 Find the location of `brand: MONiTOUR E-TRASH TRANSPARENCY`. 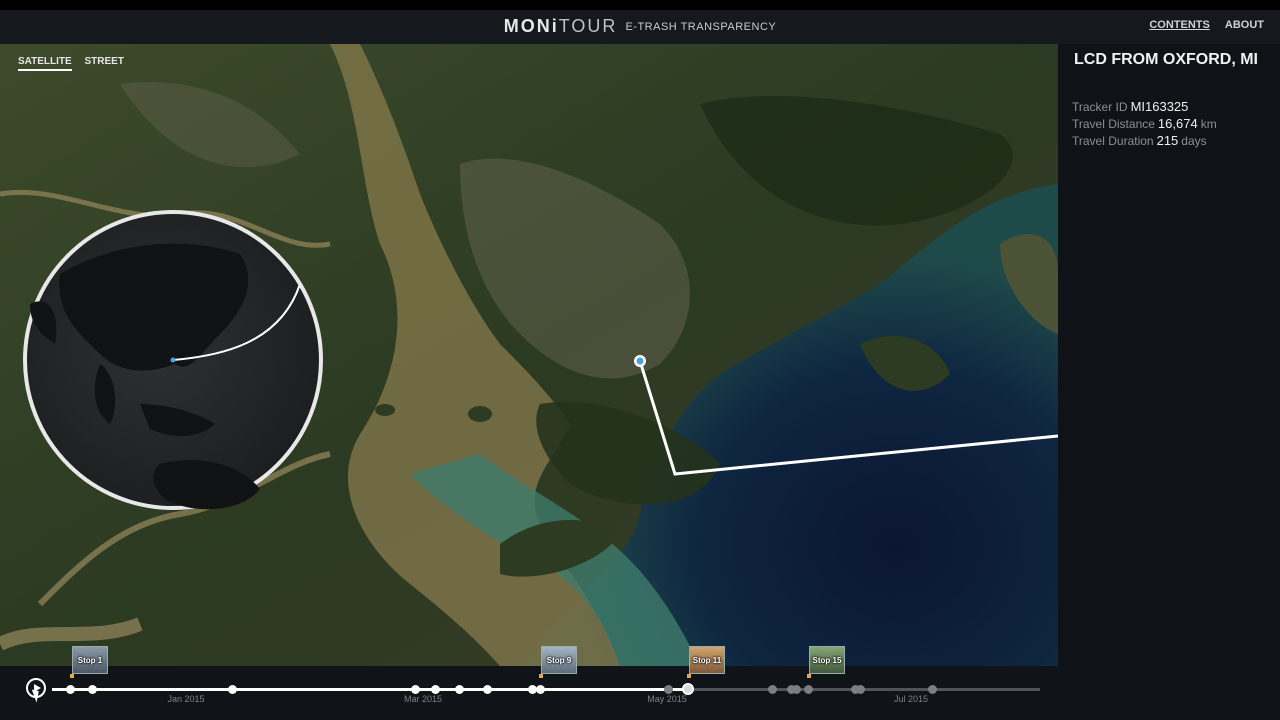

brand: MONiTOUR E-TRASH TRANSPARENCY is located at coordinates (640, 26).